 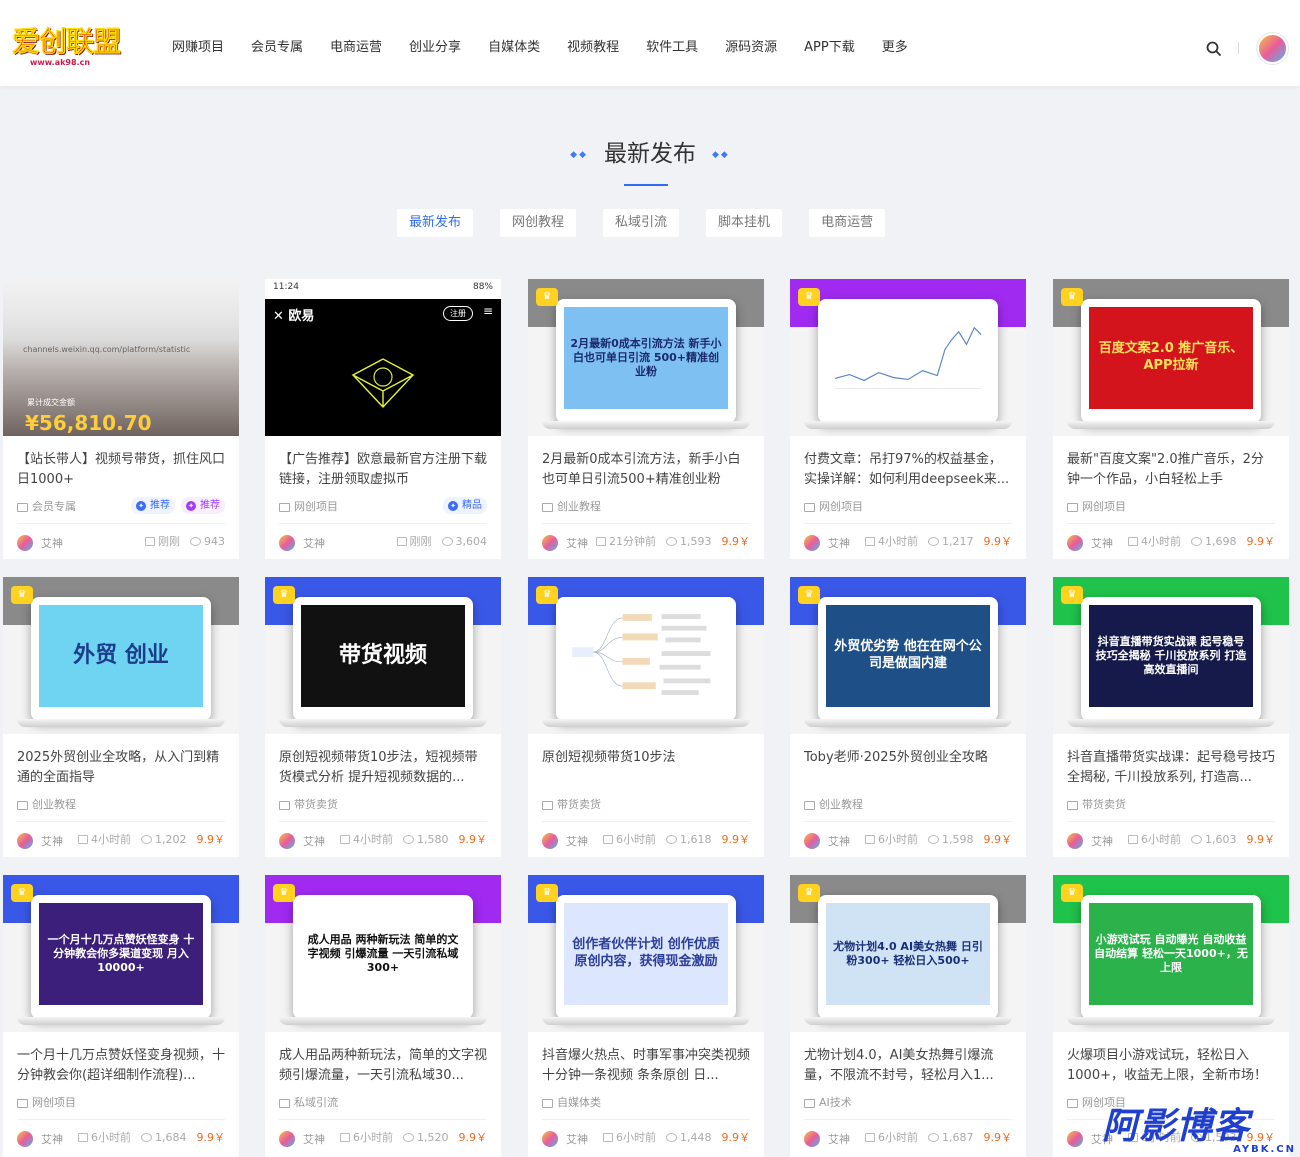 What do you see at coordinates (383, 470) in the screenshot?
I see `post-title: 【广告推荐】欧意最新官方注册下载链接，注册领取虚拟币` at bounding box center [383, 470].